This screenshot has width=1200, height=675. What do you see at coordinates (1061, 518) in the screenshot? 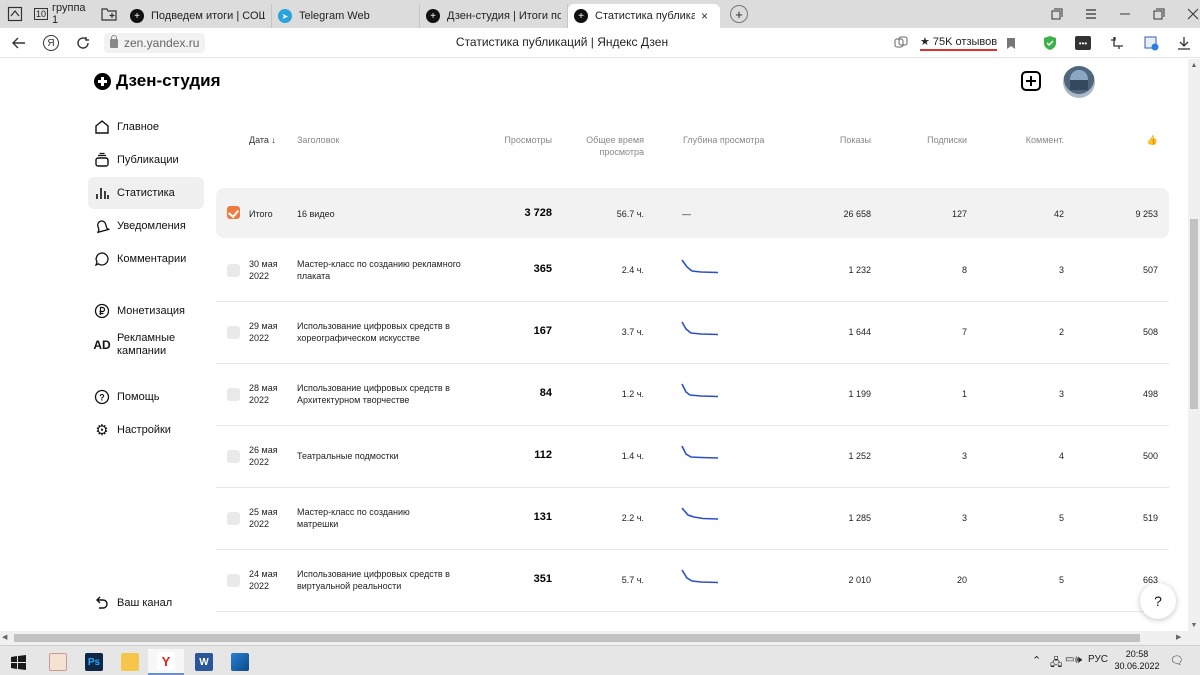
I see `row-comments: 5` at bounding box center [1061, 518].